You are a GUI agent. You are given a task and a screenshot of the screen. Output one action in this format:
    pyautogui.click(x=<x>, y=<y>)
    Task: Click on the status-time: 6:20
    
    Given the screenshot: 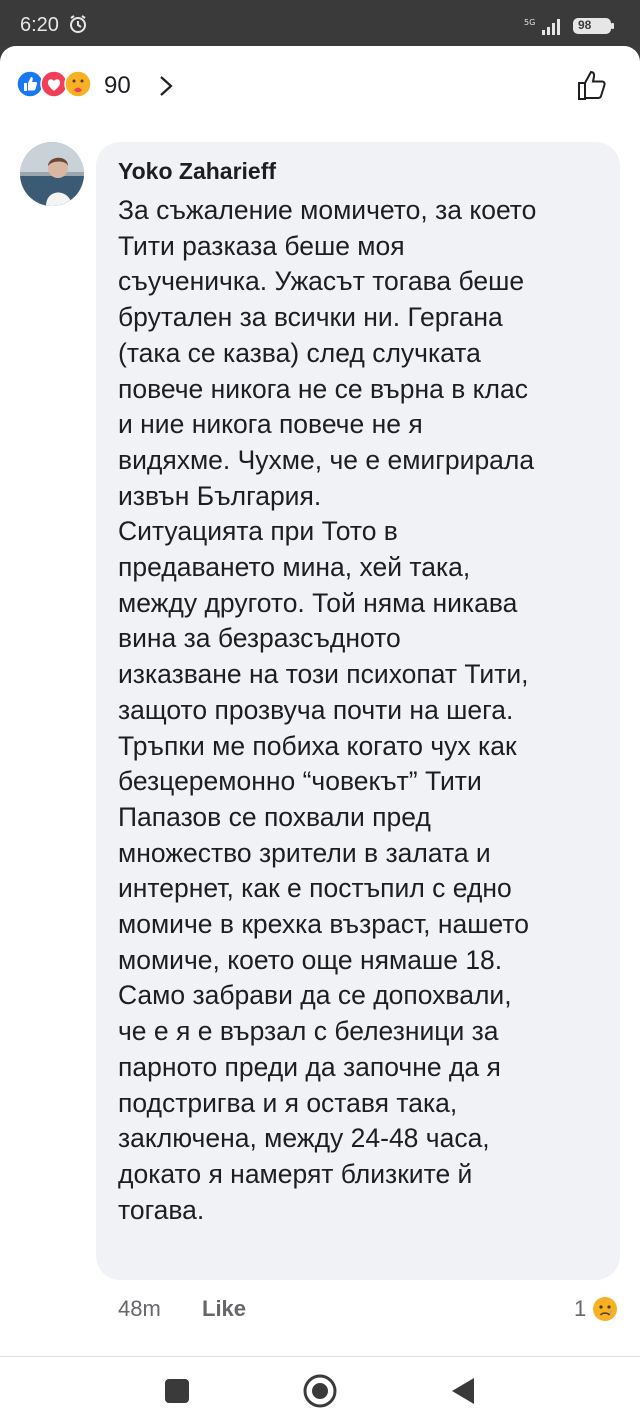 What is the action you would take?
    pyautogui.click(x=39, y=25)
    